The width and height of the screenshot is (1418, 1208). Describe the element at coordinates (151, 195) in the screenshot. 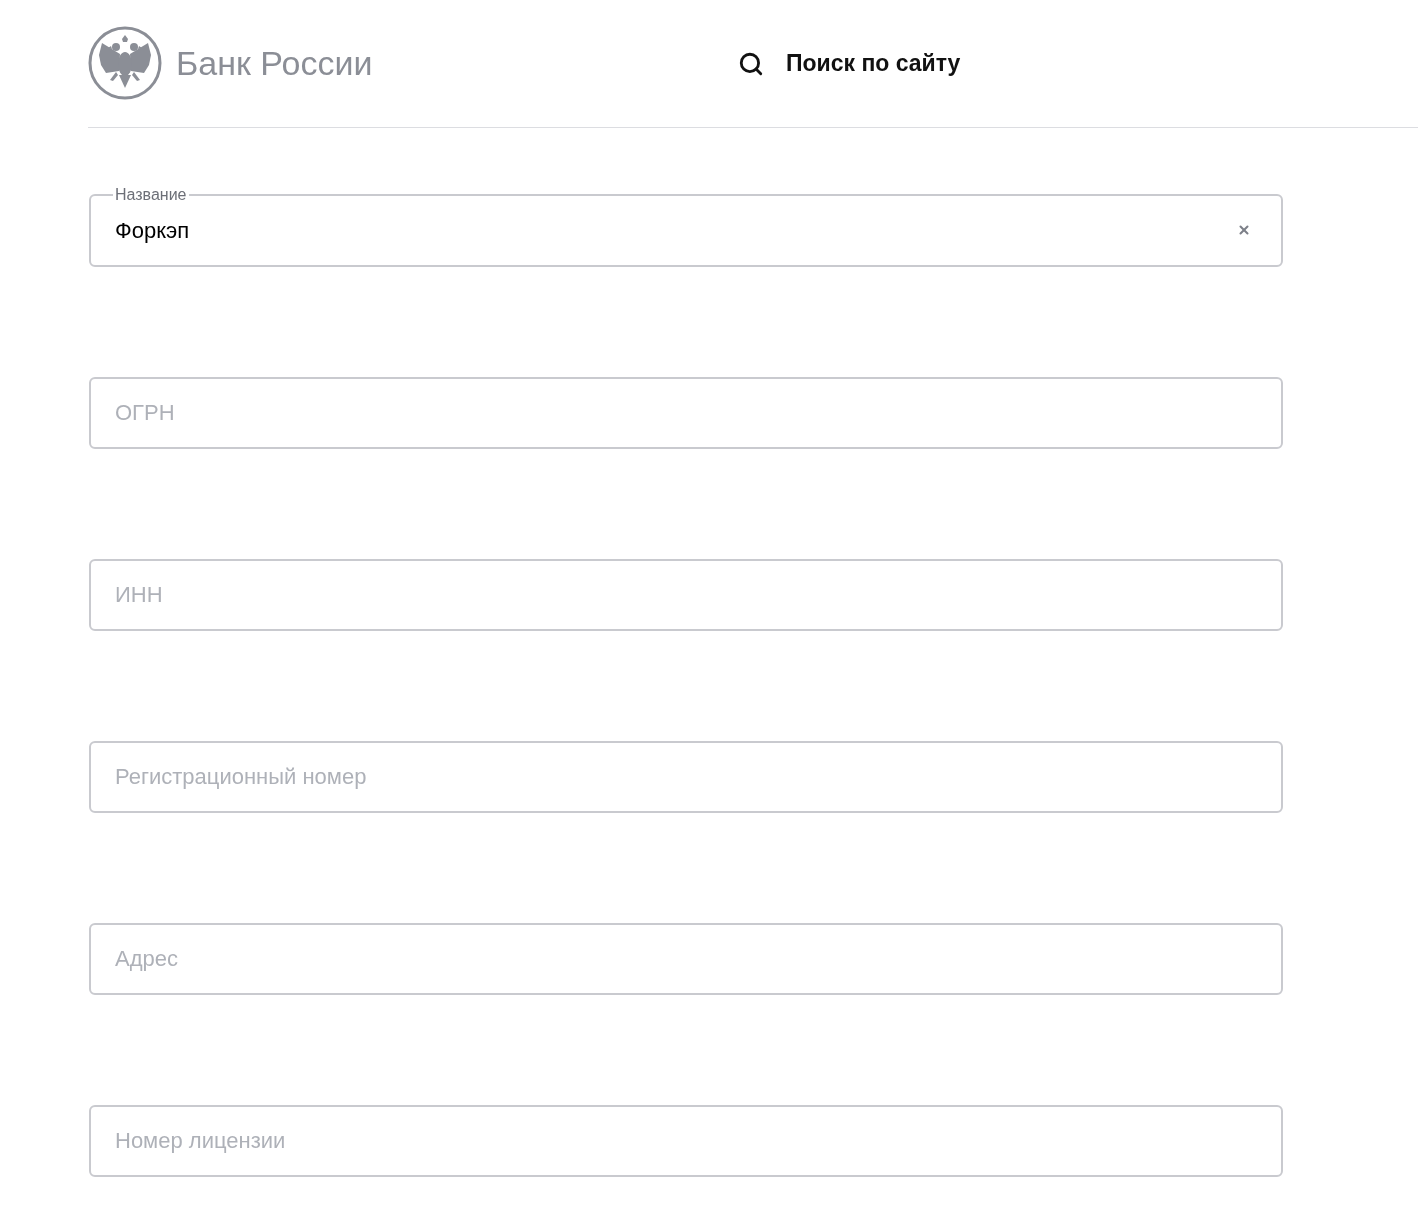

I see `field-label: Название` at that location.